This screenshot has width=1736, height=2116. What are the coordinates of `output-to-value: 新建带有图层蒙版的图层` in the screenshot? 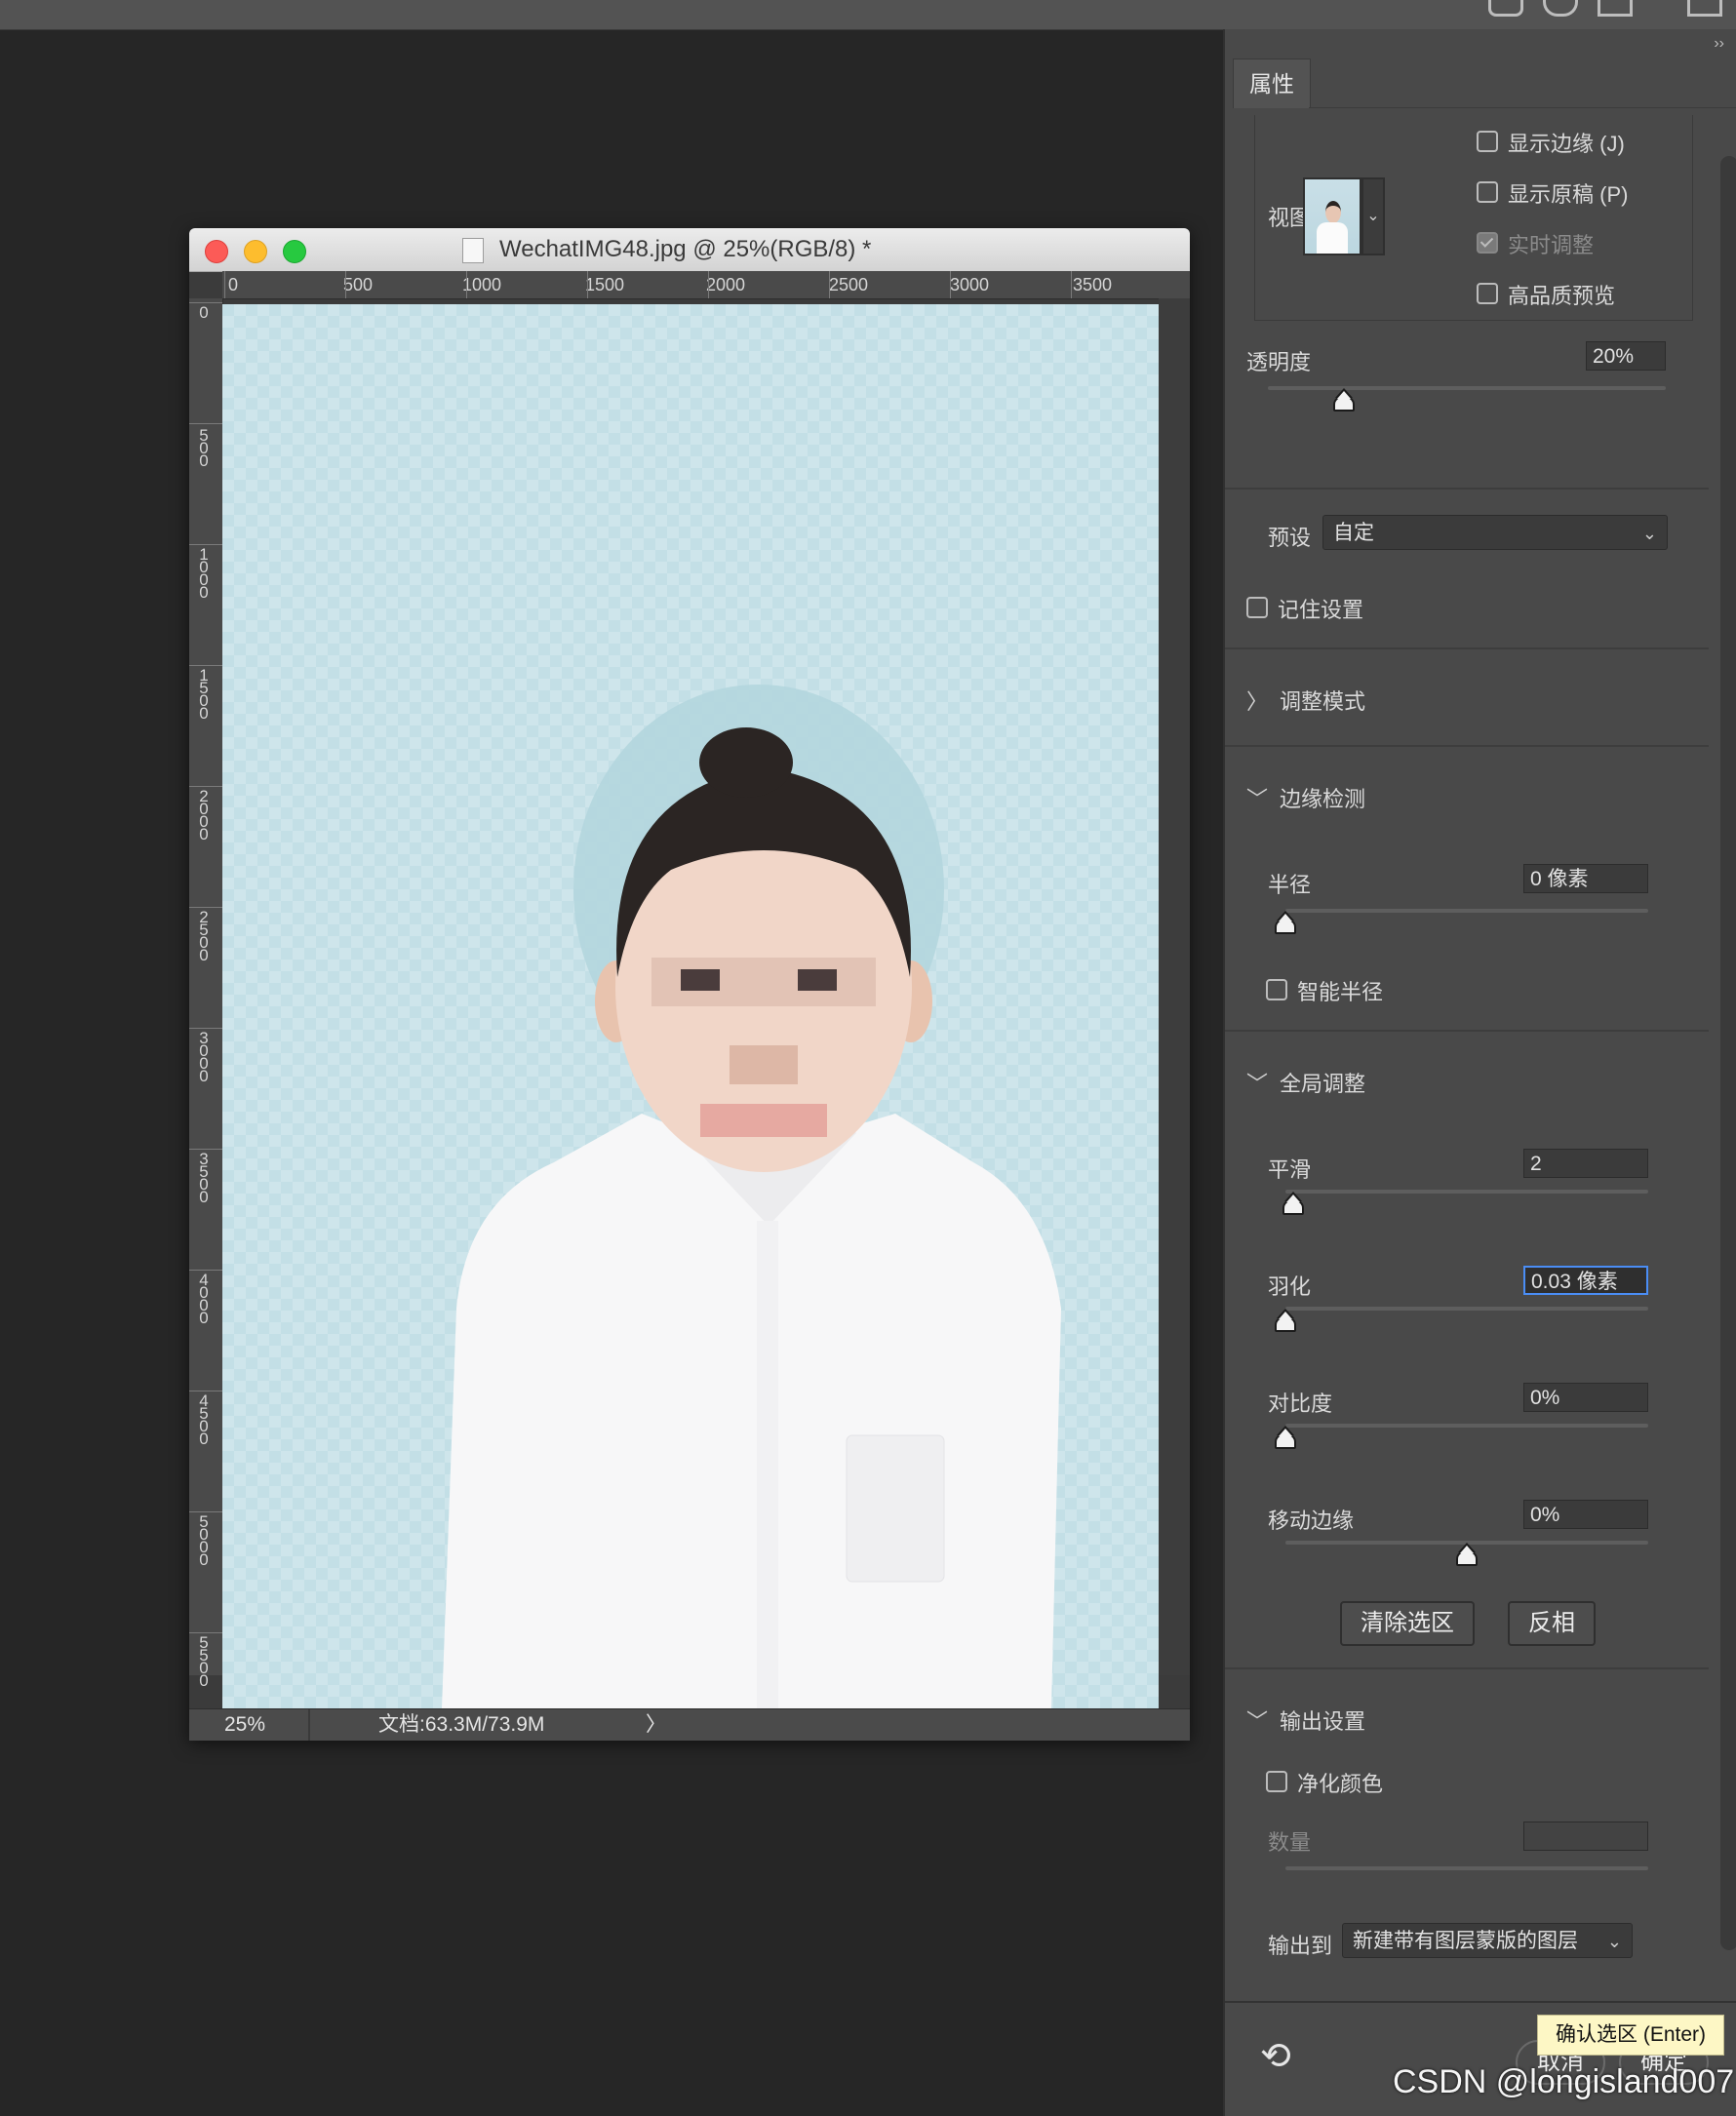 It's located at (1465, 1941).